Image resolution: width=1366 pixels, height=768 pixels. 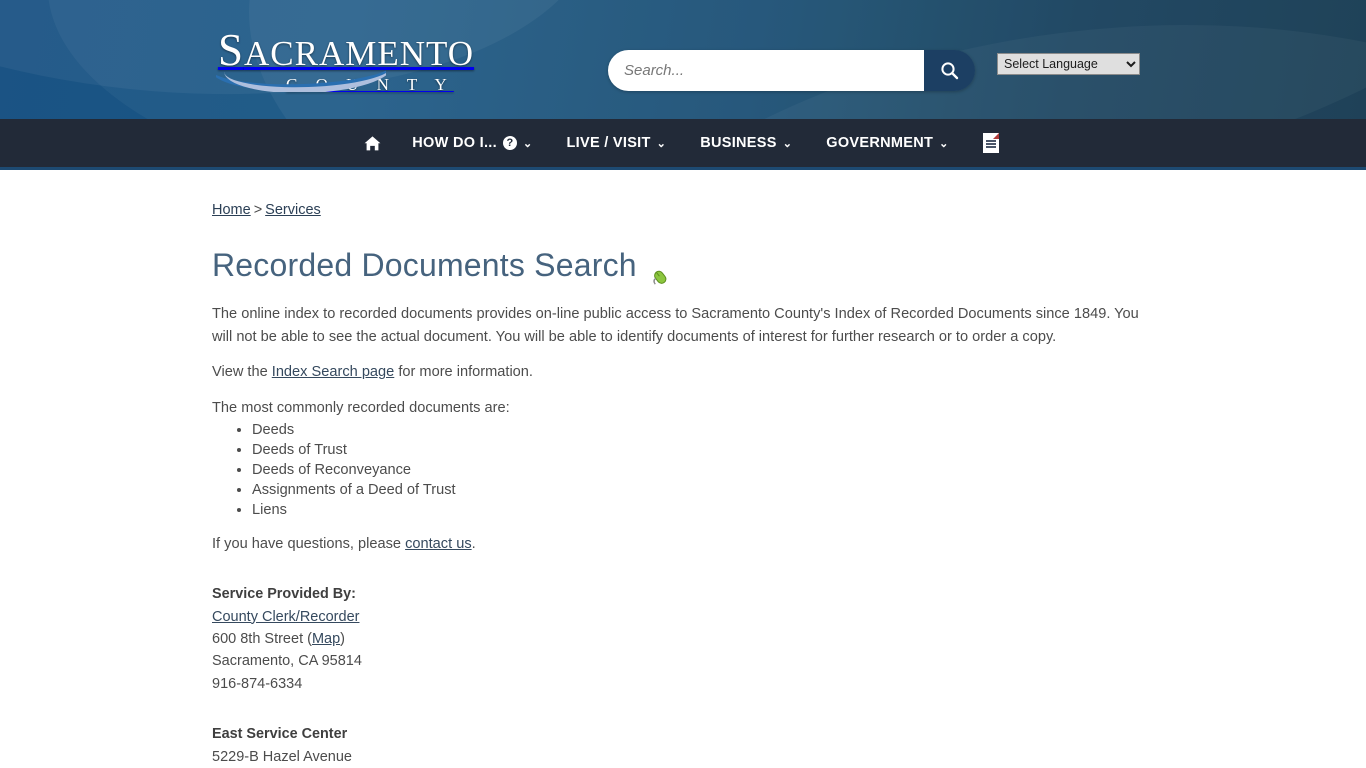 I want to click on east-service-center-heading: East Service Center, so click(x=280, y=734).